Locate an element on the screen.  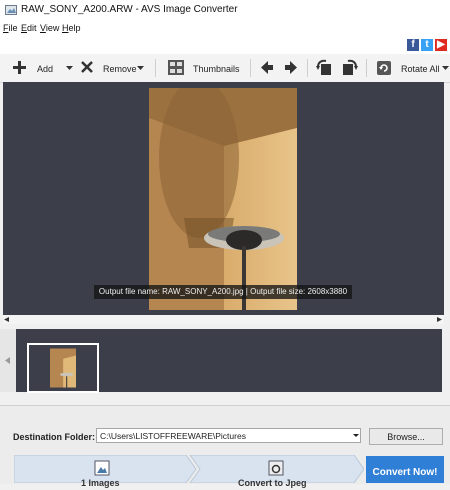
convert-format-step-label: Convert to Jpeg is located at coordinates (272, 483).